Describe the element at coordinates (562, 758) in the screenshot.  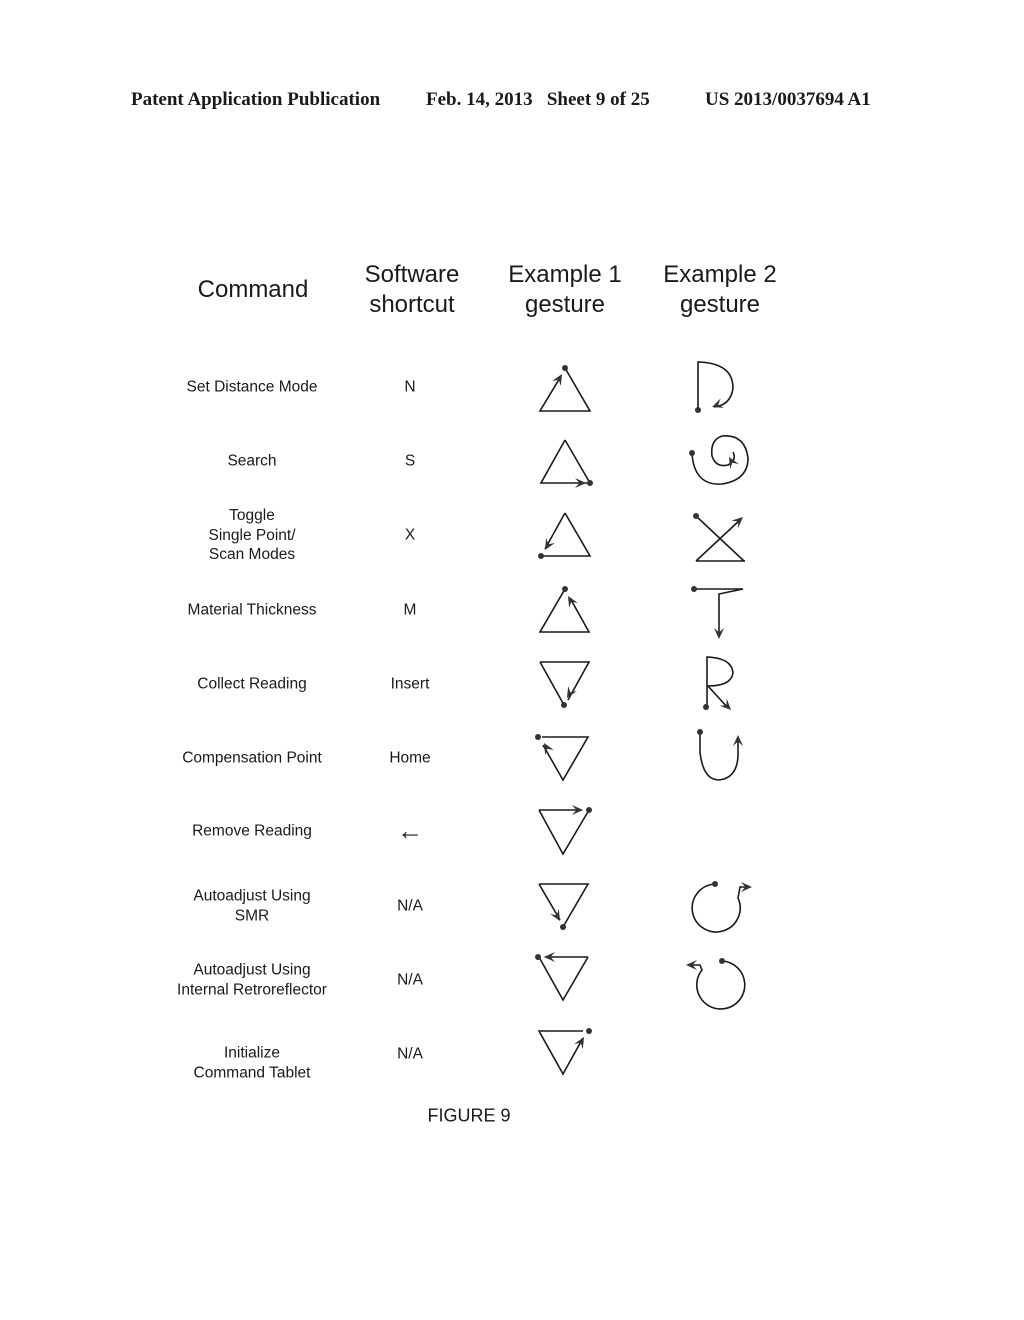
I see `gesture-triangle-down-end-top-left-arrow-up-left-icon` at that location.